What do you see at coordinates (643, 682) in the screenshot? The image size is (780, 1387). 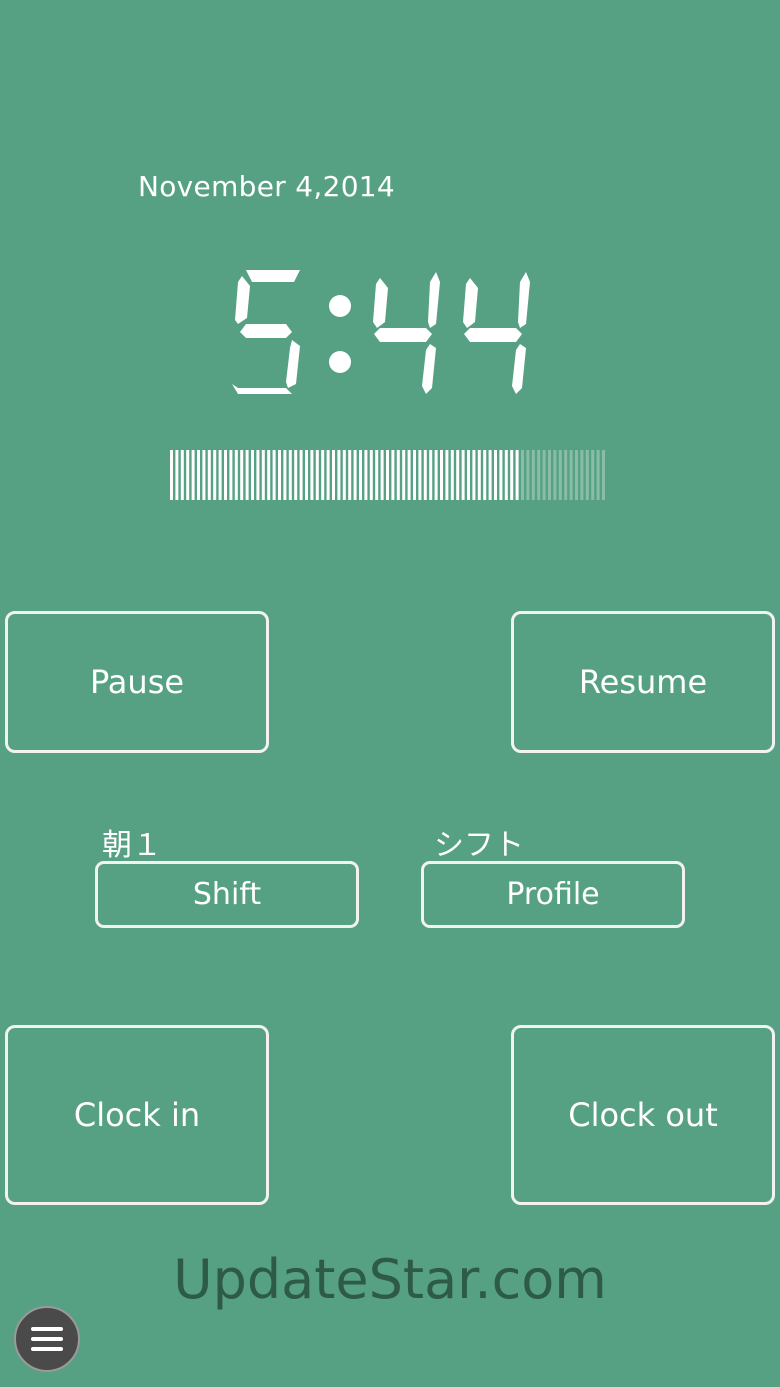 I see `resume-button: Resume` at bounding box center [643, 682].